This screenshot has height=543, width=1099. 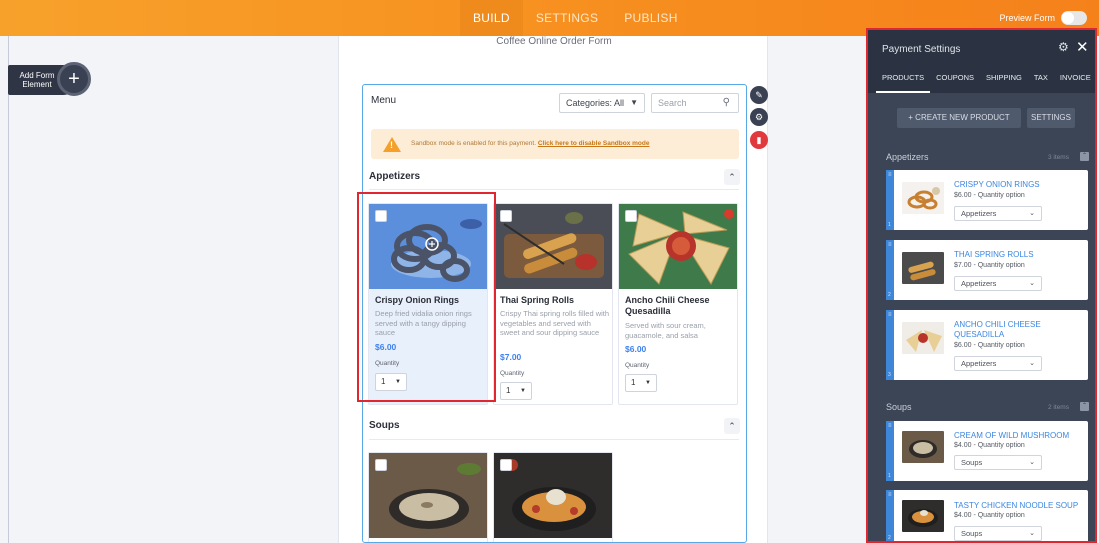 What do you see at coordinates (1074, 18) in the screenshot?
I see `preview-toggle` at bounding box center [1074, 18].